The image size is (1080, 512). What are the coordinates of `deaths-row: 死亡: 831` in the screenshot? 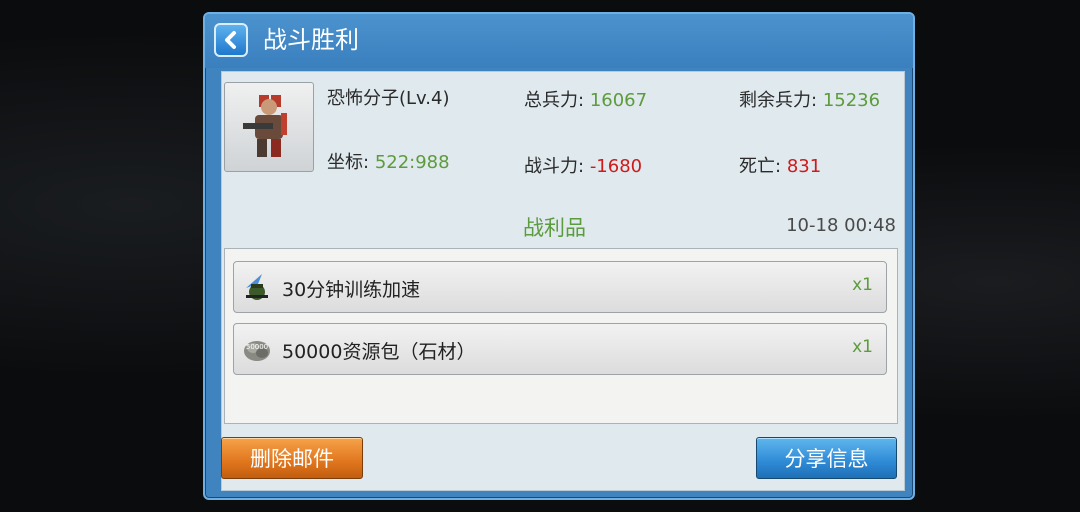 It's located at (780, 165).